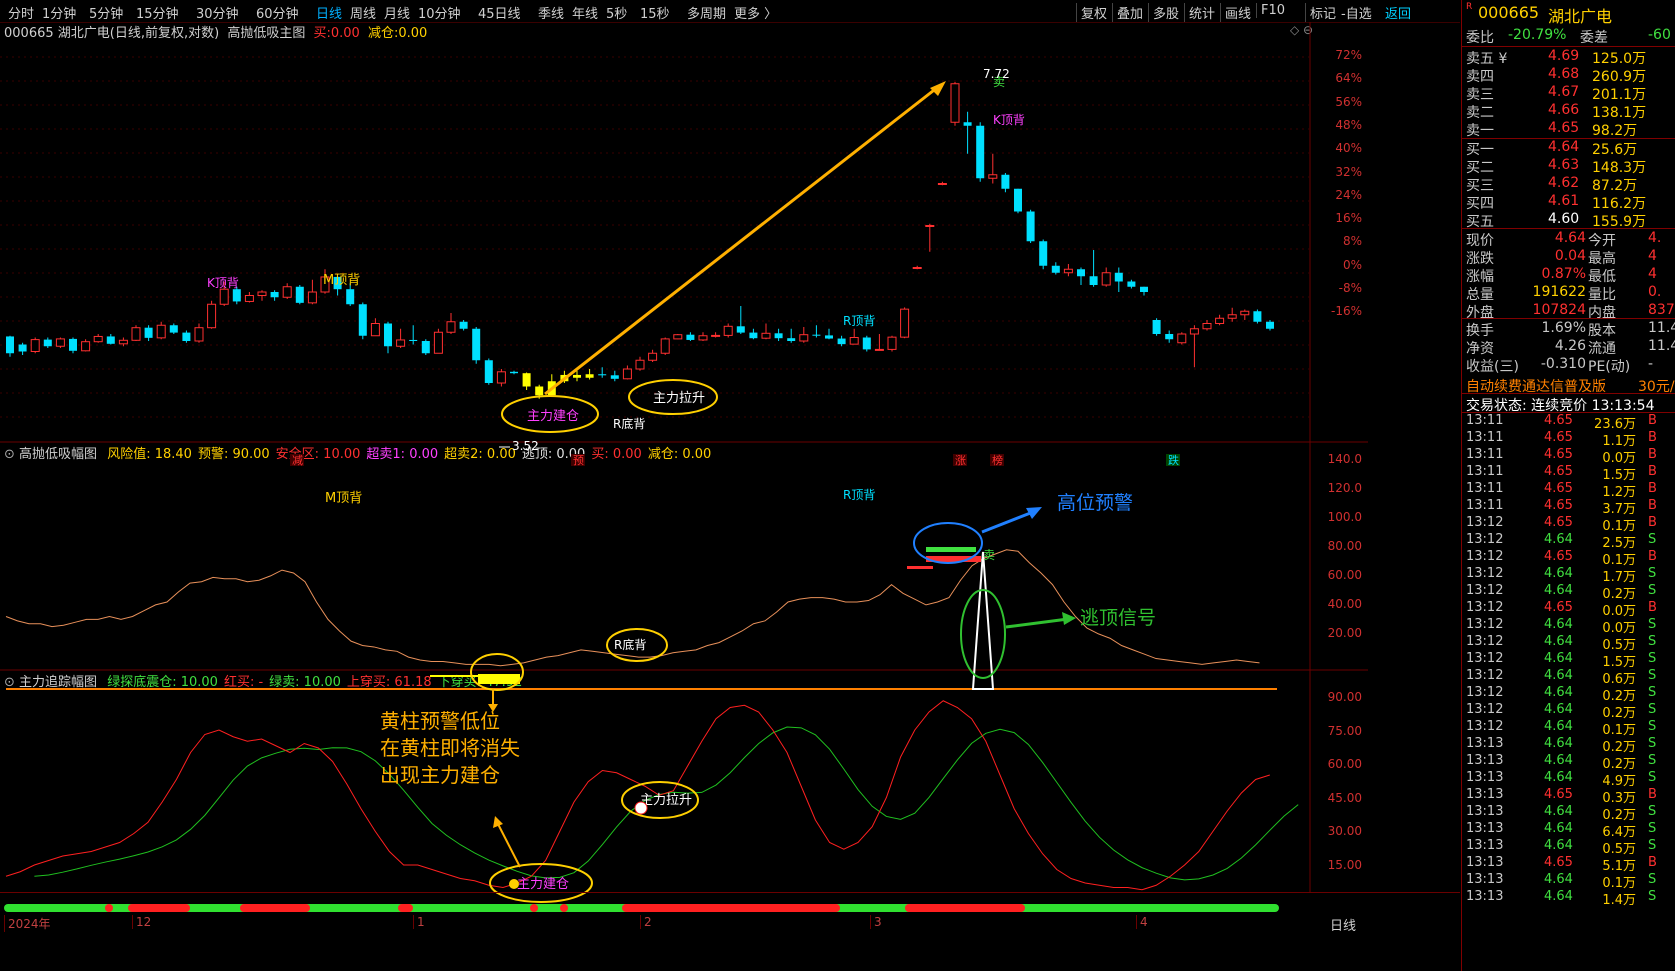  What do you see at coordinates (217, 12) in the screenshot?
I see `period-tab-4: 30分钟` at bounding box center [217, 12].